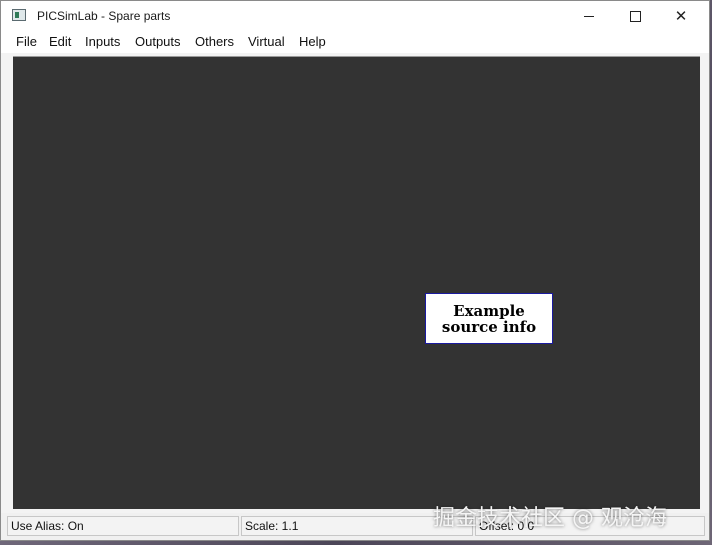 The height and width of the screenshot is (545, 712). What do you see at coordinates (355, 16) in the screenshot?
I see `title-bar: PICSimLab - Spare parts ✕` at bounding box center [355, 16].